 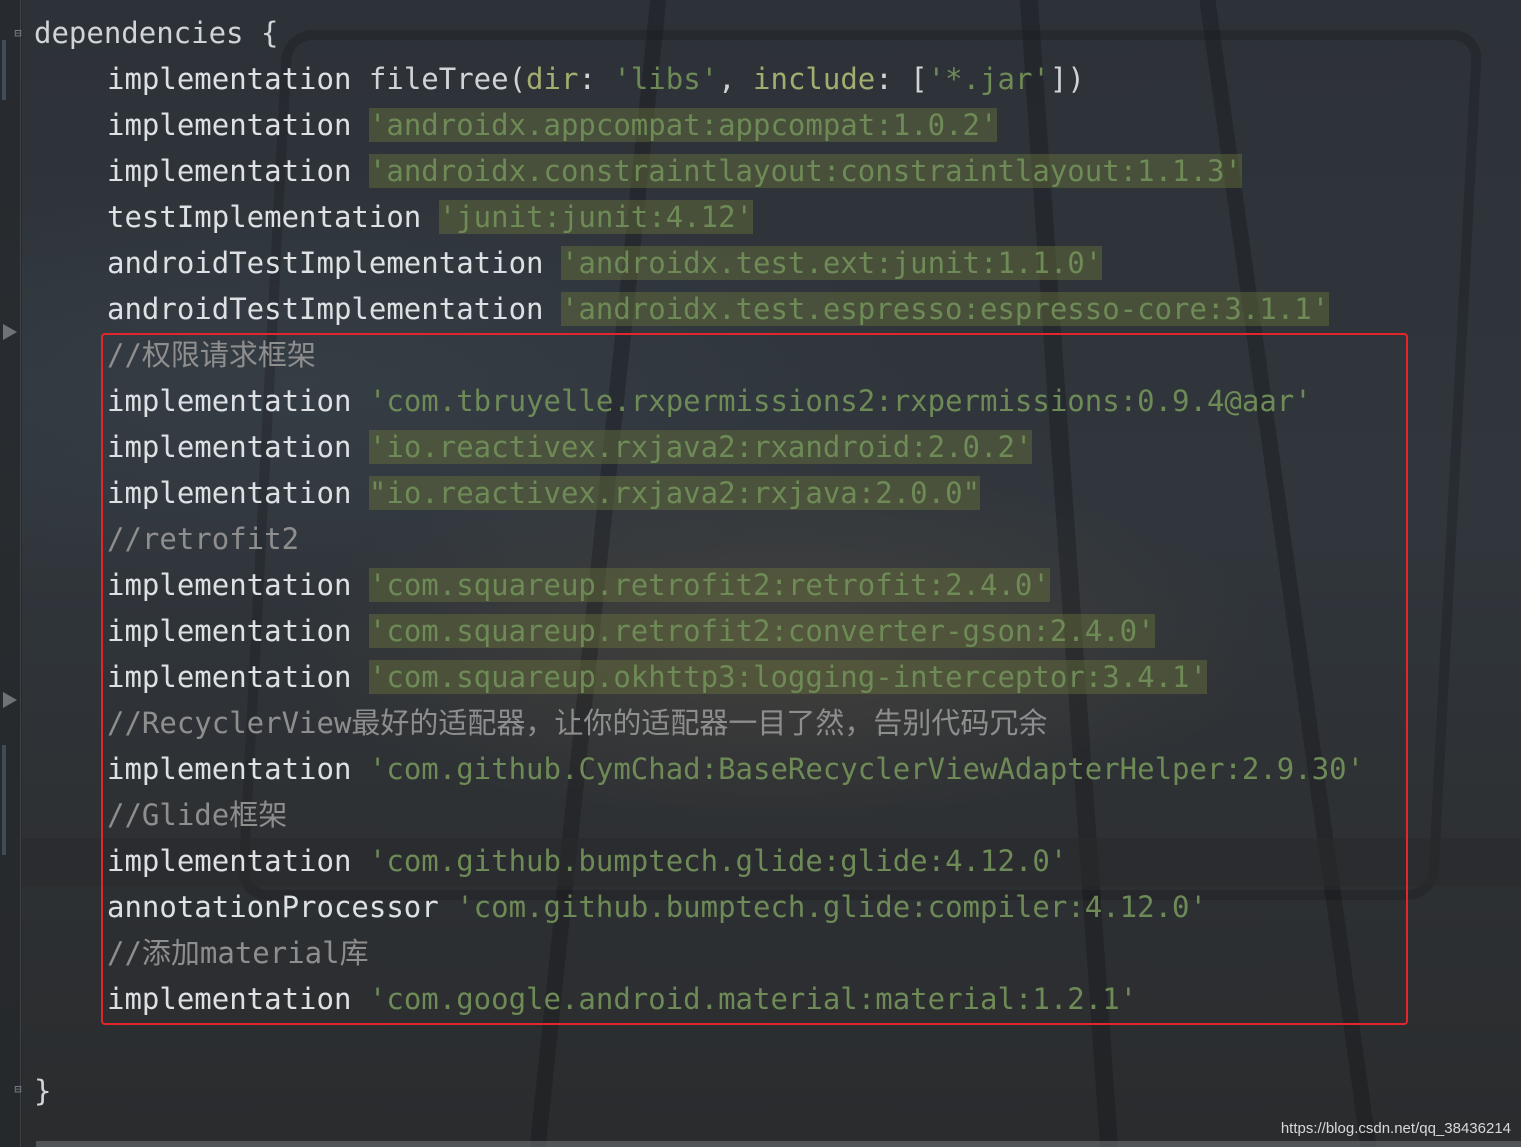 What do you see at coordinates (552, 79) in the screenshot?
I see `code-token: dir` at bounding box center [552, 79].